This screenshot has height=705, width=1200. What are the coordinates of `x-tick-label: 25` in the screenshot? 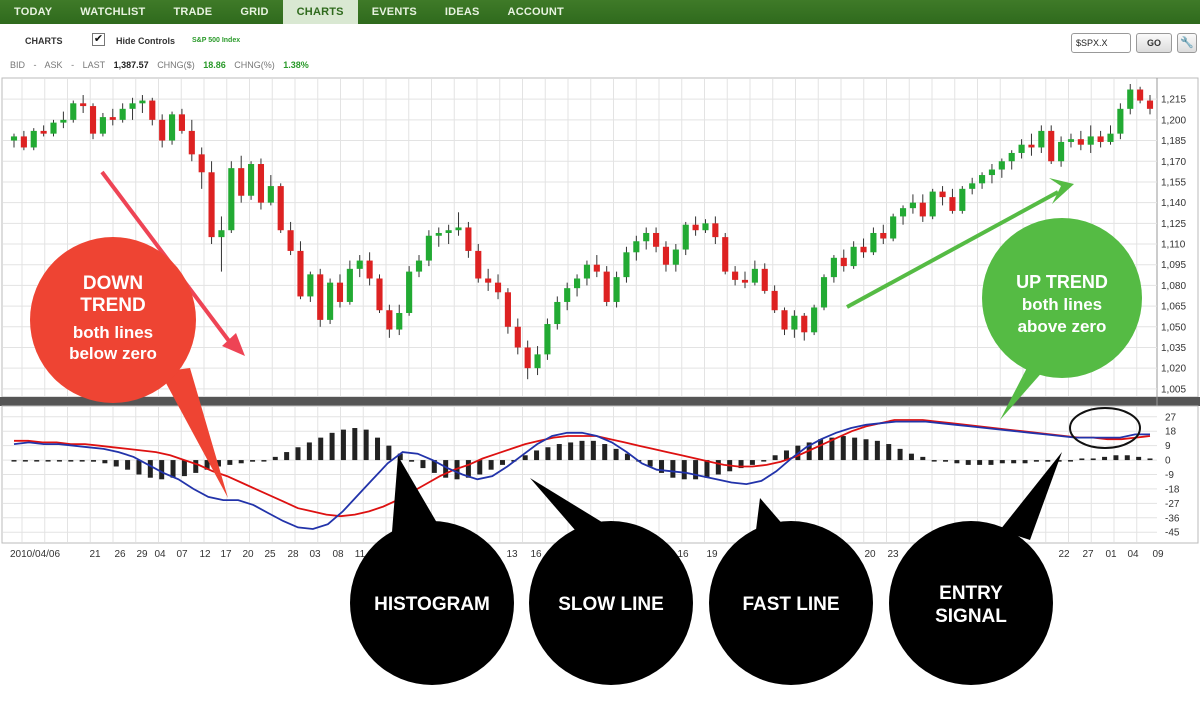 It's located at (270, 554).